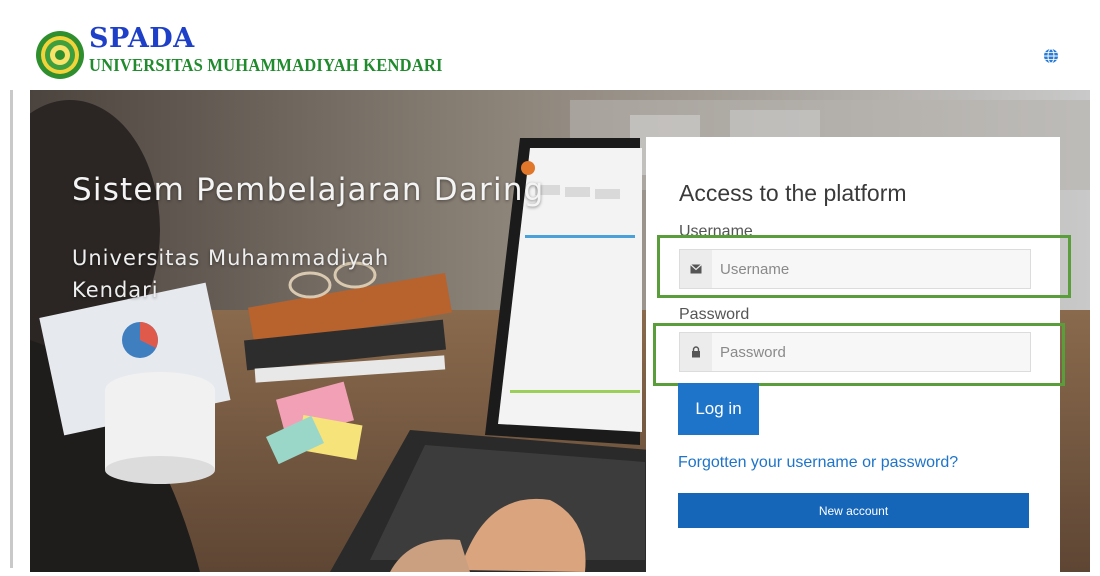  What do you see at coordinates (864, 266) in the screenshot?
I see `username-highlight-box` at bounding box center [864, 266].